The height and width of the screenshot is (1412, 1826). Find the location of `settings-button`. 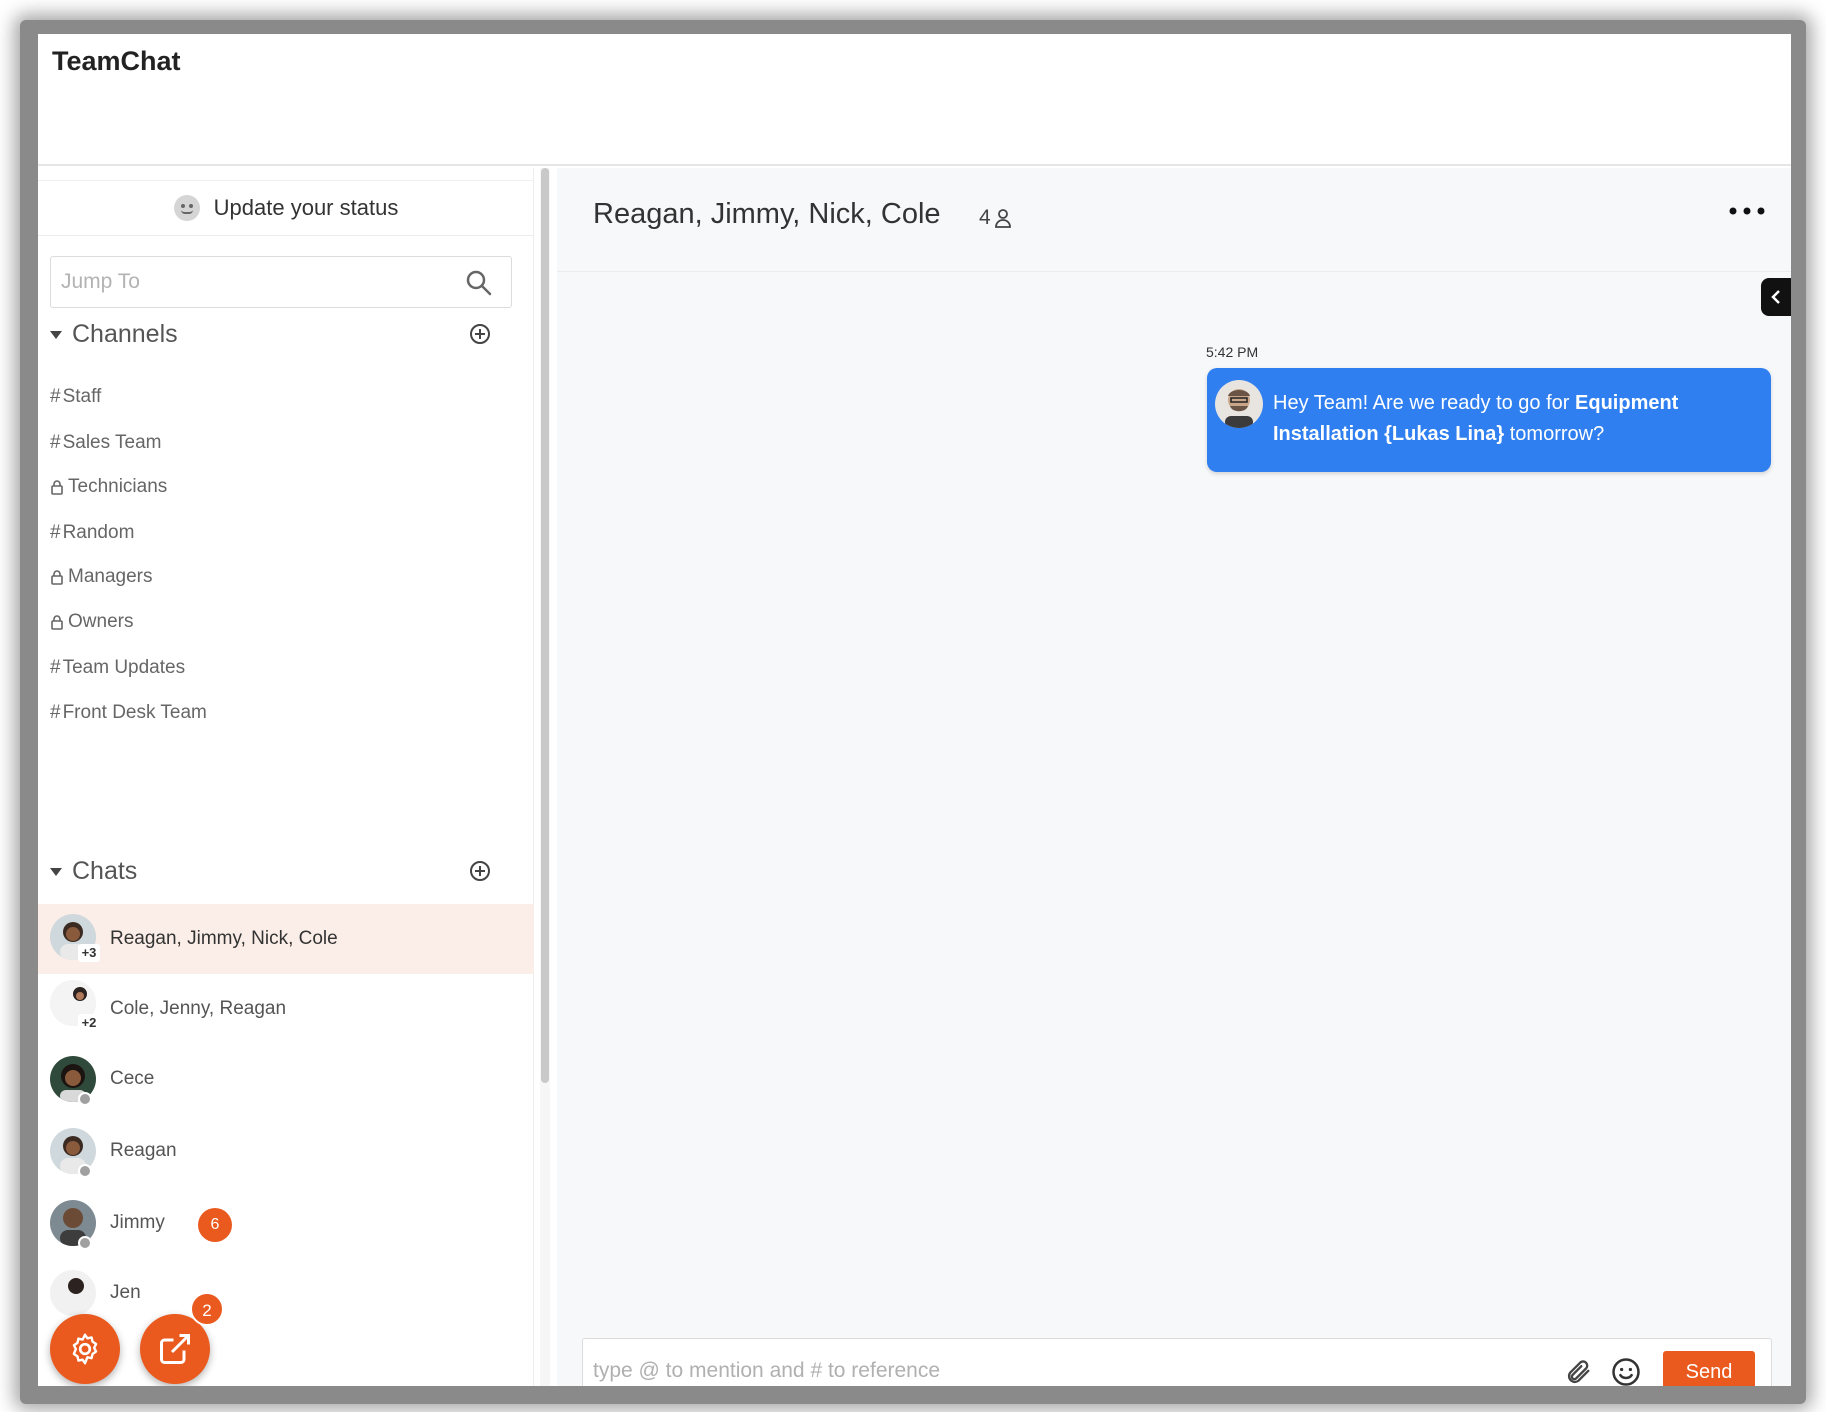

settings-button is located at coordinates (85, 1349).